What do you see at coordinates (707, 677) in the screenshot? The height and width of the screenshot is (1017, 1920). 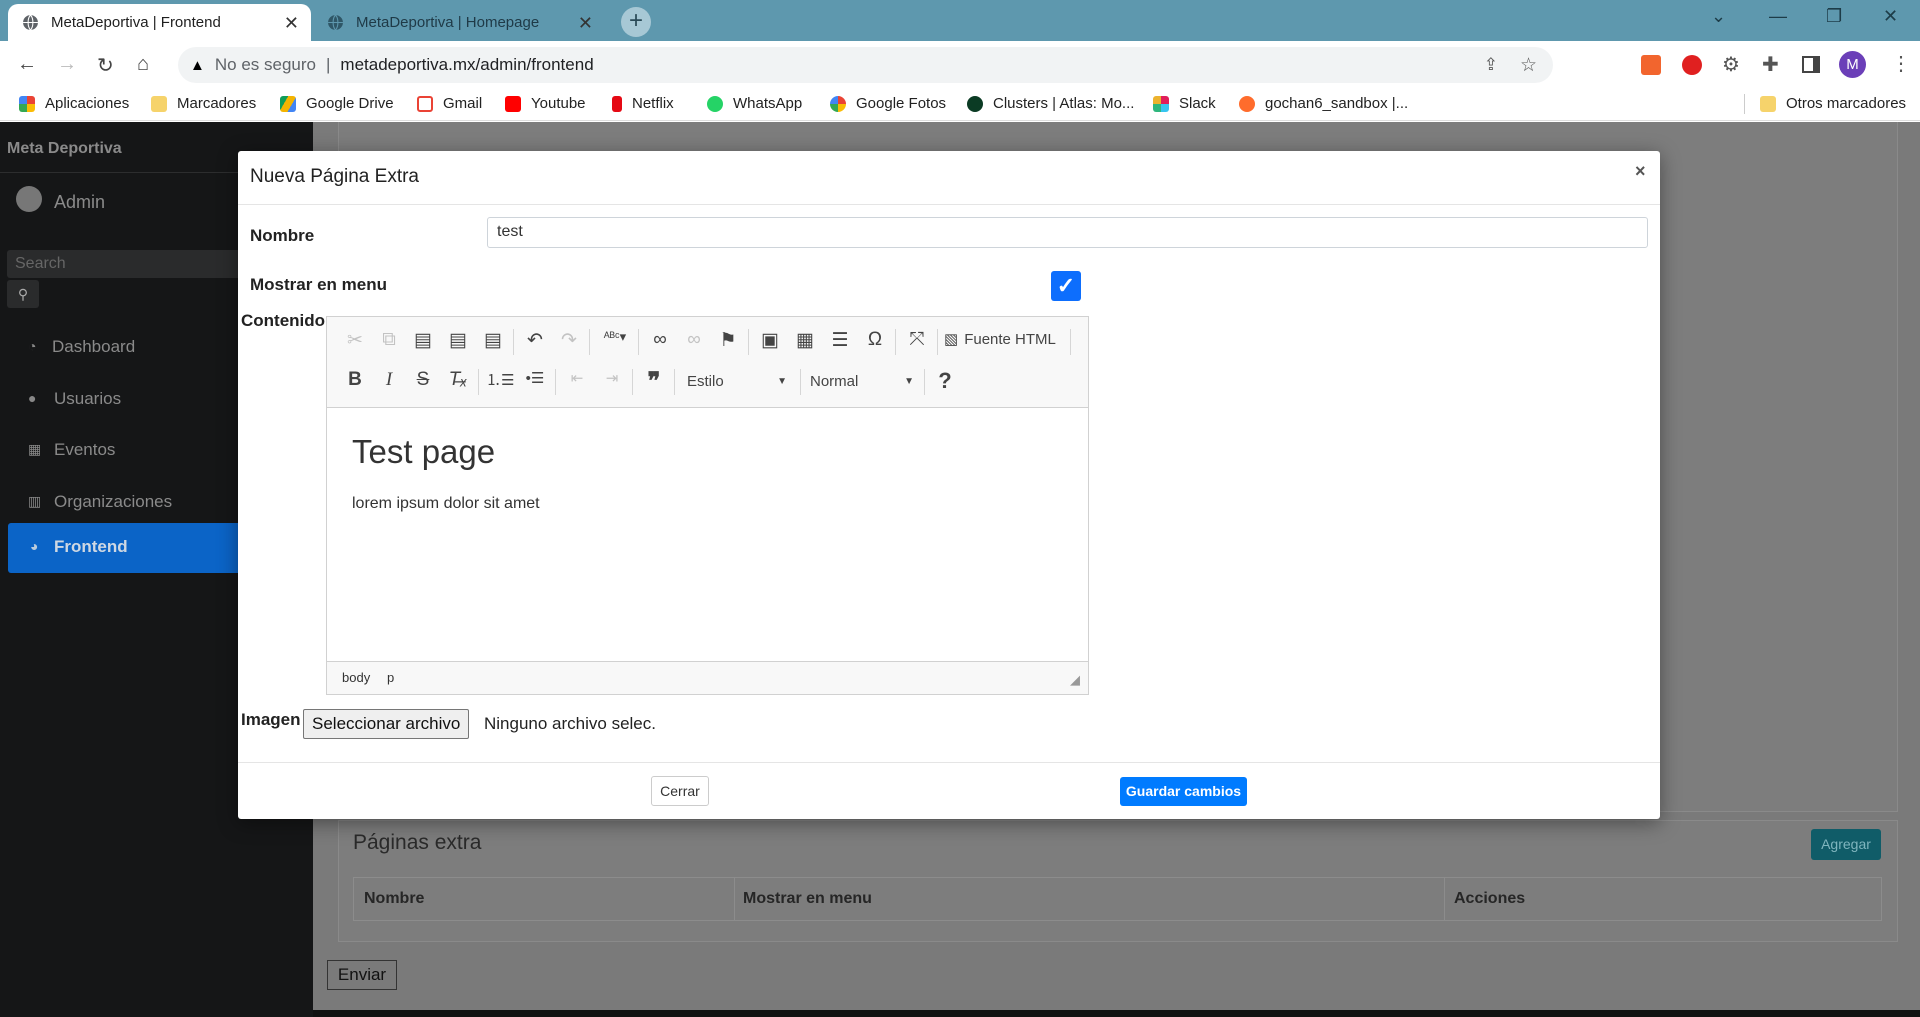 I see `editor-statusbar: body p ◢` at bounding box center [707, 677].